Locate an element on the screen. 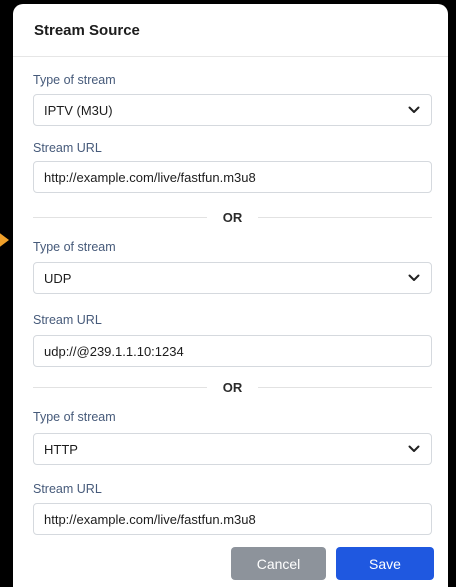  stream-url-label-1: Stream URL is located at coordinates (67, 148).